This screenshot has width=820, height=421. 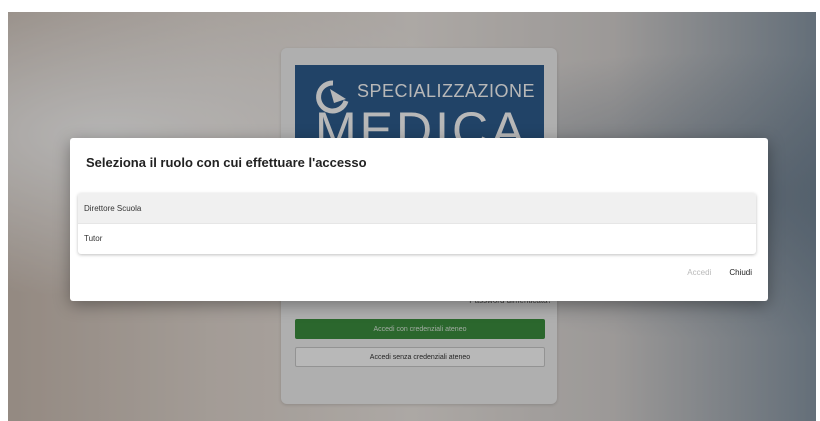 I want to click on role-list: Direttore Scuola Tutor, so click(x=417, y=223).